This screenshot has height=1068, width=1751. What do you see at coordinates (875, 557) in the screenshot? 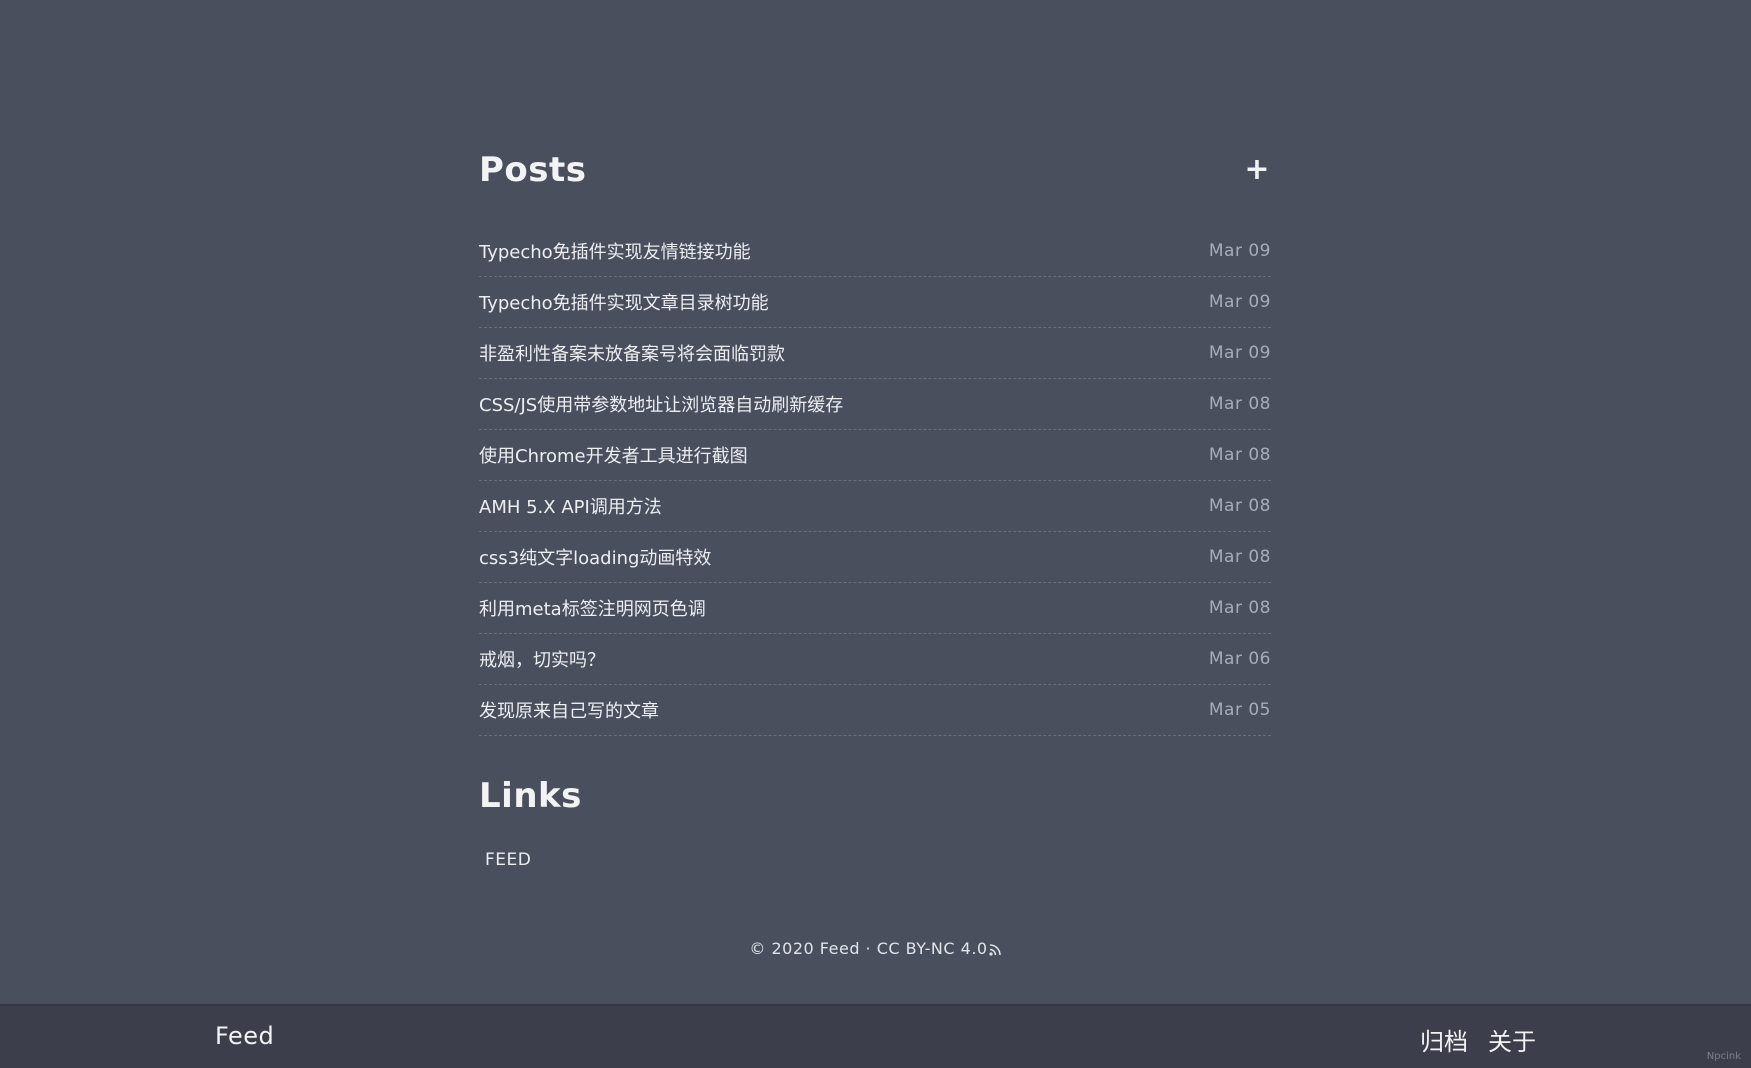
I see `post-item: css3纯文字loading动画特效 Mar 08` at bounding box center [875, 557].